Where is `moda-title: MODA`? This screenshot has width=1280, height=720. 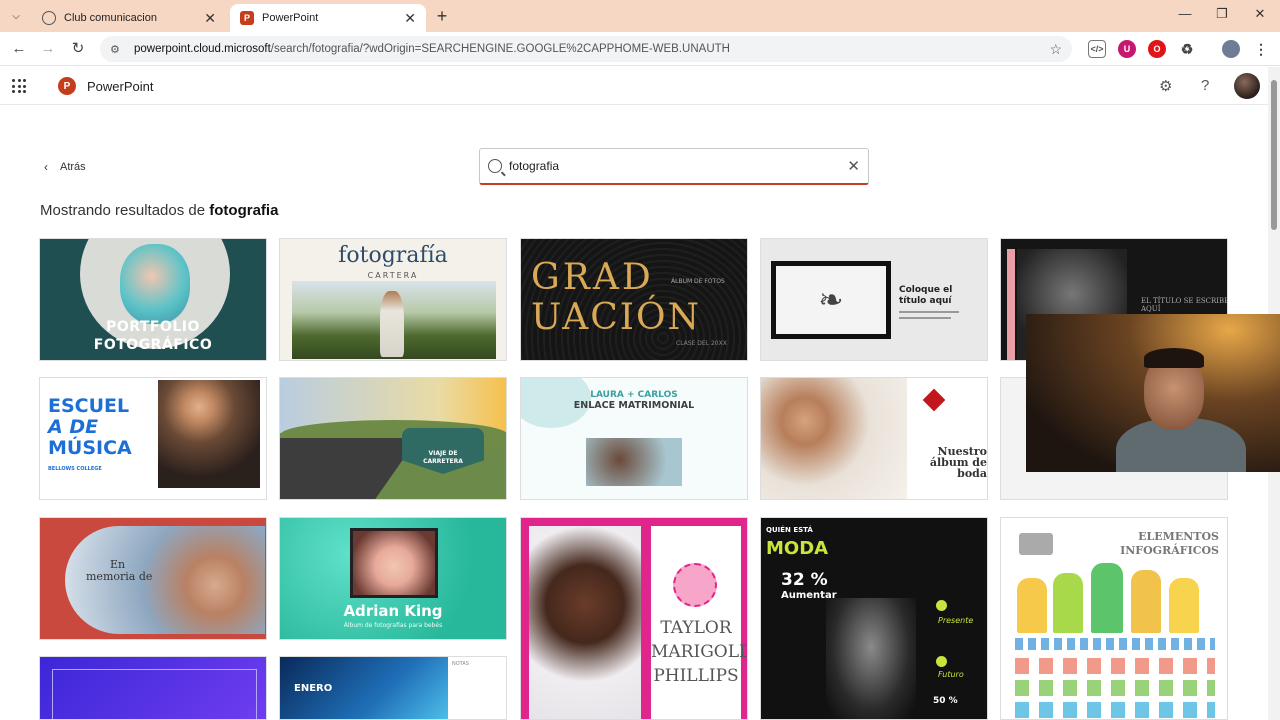 moda-title: MODA is located at coordinates (797, 548).